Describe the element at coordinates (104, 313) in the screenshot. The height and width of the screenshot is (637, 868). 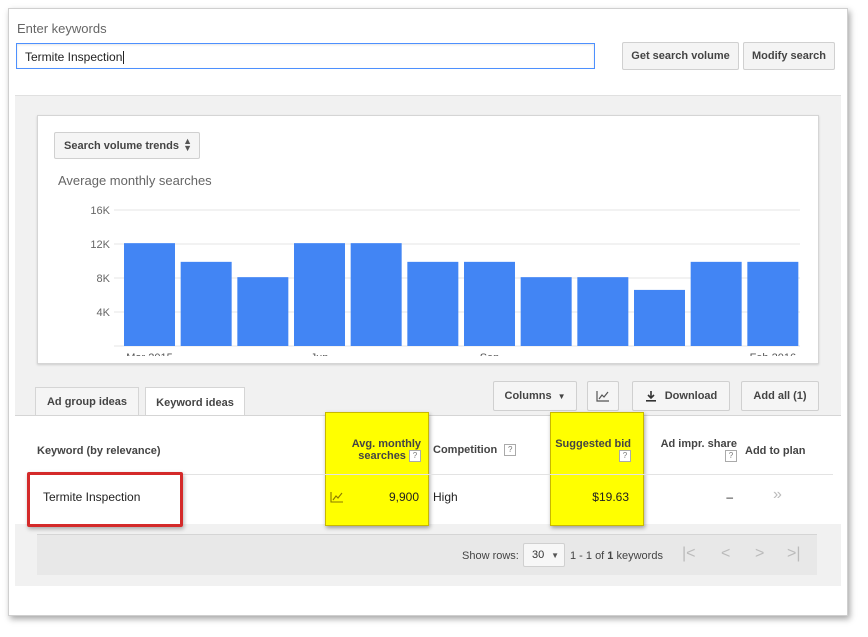
I see `y-tick-label: 4K` at that location.